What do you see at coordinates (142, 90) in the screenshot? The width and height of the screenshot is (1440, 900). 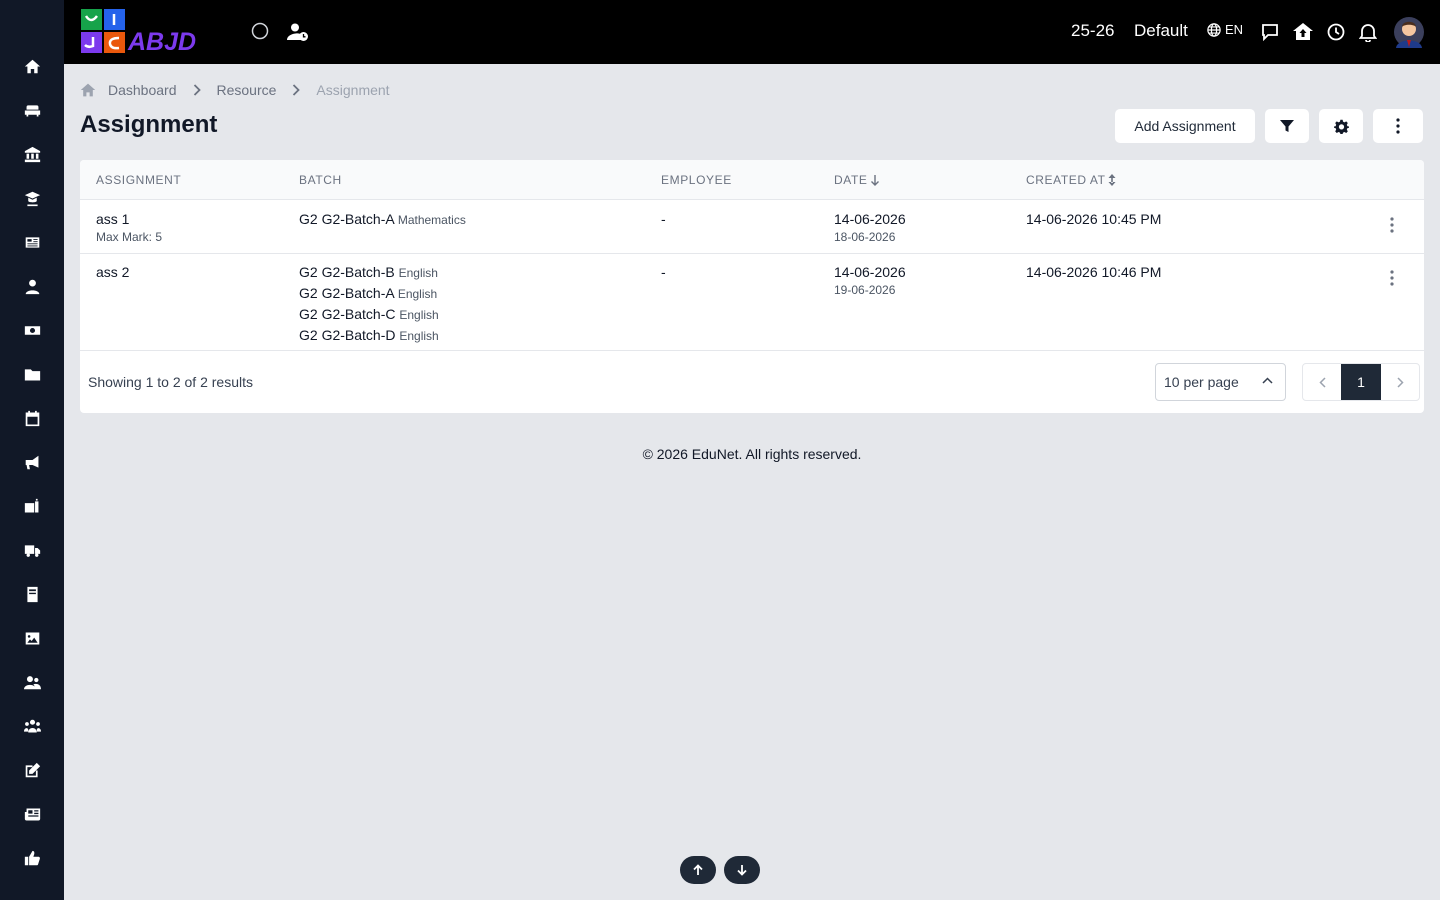 I see `breadcrumb-dashboard: Dashboard` at bounding box center [142, 90].